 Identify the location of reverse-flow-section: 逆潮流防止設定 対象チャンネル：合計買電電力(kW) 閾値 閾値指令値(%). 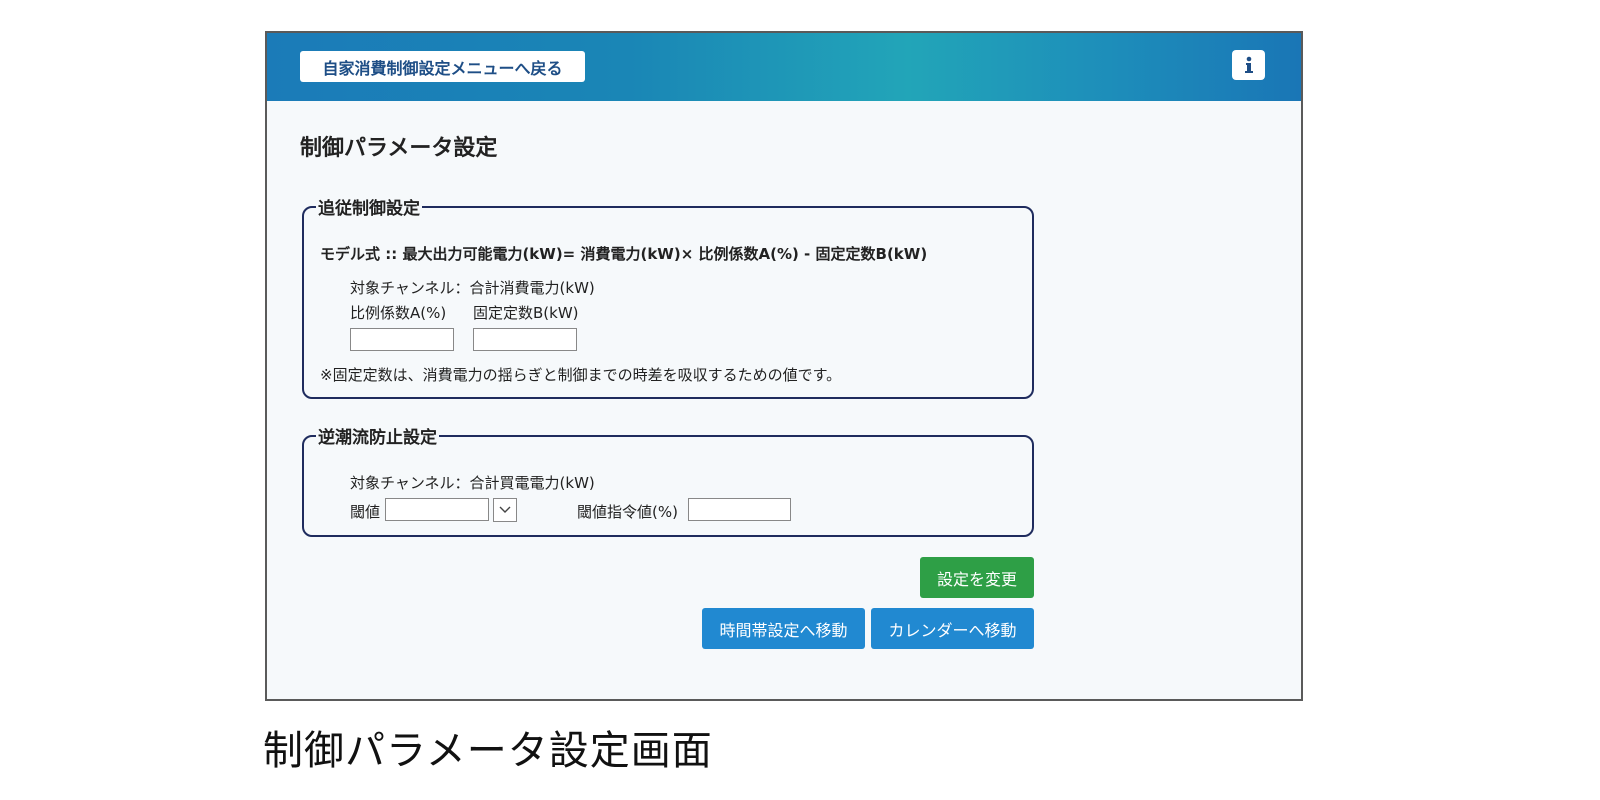
(668, 480).